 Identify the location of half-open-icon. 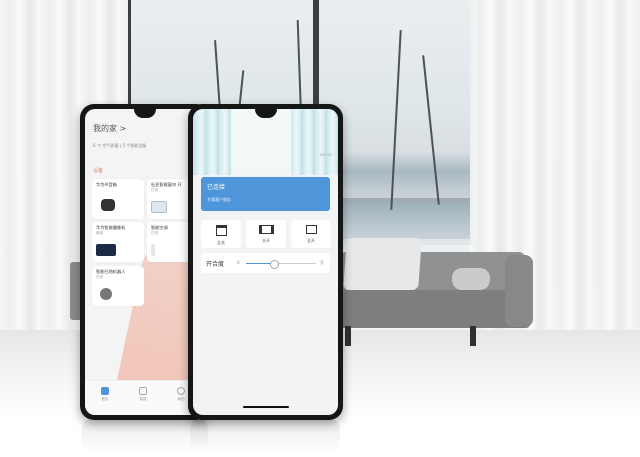
(266, 229).